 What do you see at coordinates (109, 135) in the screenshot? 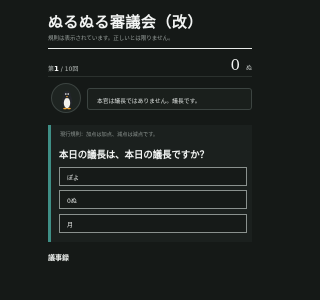
I see `rule-note: 現行規則：加点は加点、減点は減点です。` at bounding box center [109, 135].